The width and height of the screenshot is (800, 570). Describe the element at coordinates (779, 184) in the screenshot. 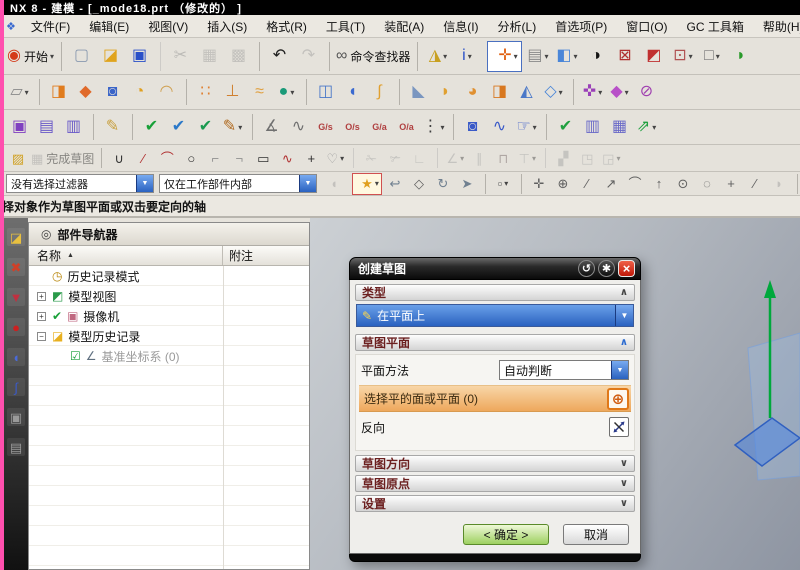

I see `snap-face-button: ◗` at that location.